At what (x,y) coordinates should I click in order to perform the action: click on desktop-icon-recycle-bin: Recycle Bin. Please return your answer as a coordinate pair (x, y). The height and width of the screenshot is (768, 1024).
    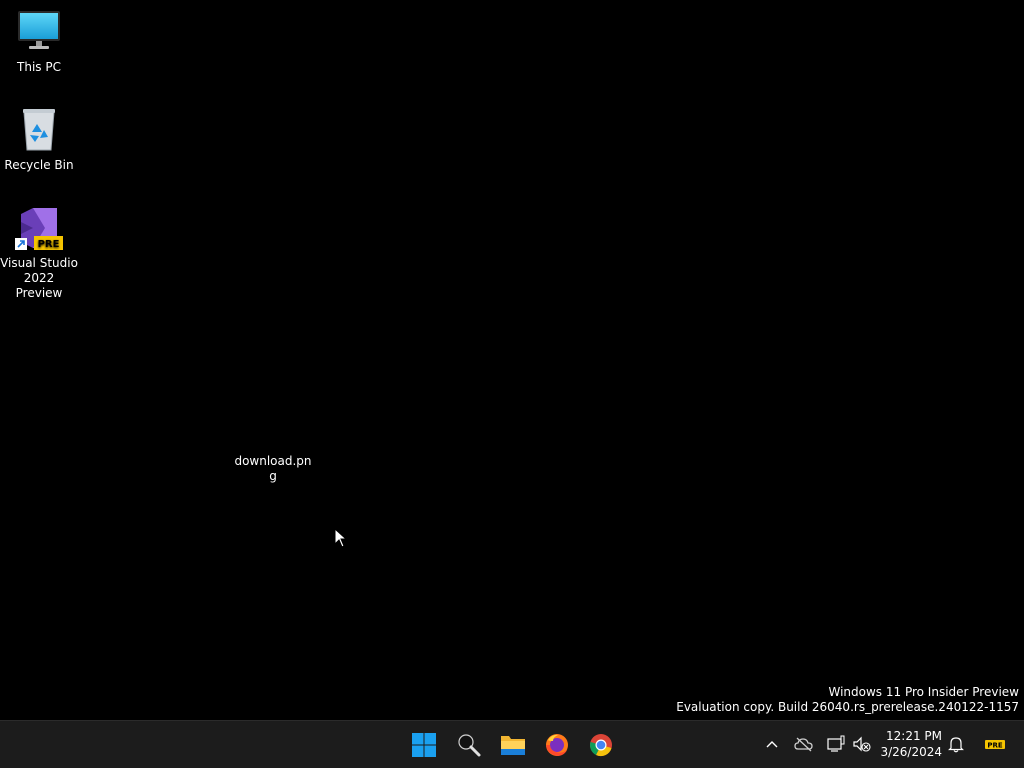
    Looking at the image, I should click on (39, 139).